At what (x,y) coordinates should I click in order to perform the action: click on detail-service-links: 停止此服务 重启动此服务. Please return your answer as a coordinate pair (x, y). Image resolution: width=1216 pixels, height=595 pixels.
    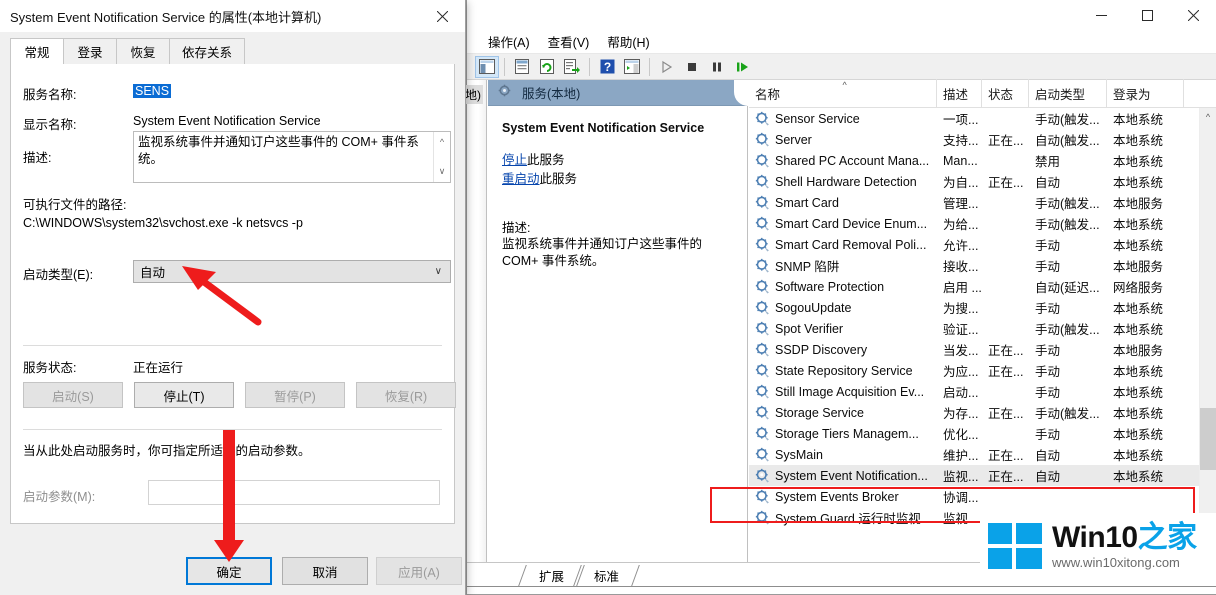
    Looking at the image, I should click on (618, 170).